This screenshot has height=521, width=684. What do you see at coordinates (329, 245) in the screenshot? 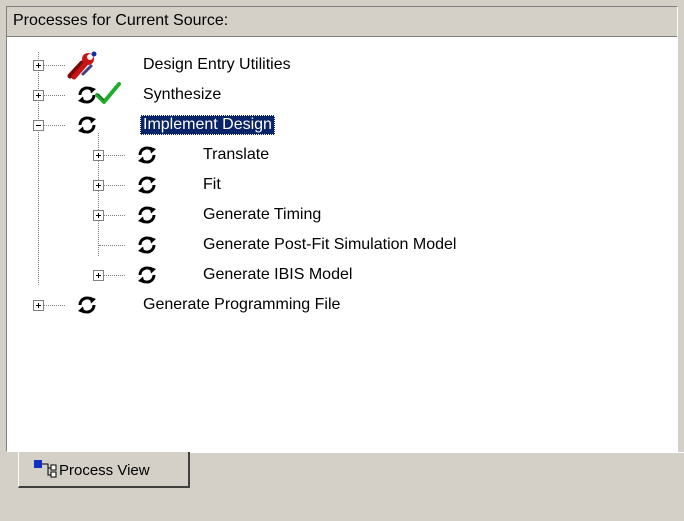
I see `tree-item-generate-post-fit-simulation-model: Generate Post-Fit Simulation Model` at bounding box center [329, 245].